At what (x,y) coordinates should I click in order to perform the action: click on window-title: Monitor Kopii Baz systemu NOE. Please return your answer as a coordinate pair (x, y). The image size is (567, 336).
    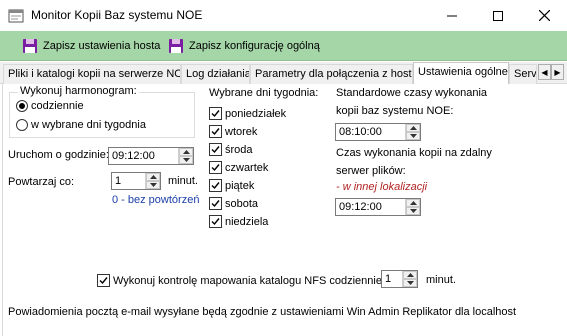
    Looking at the image, I should click on (117, 15).